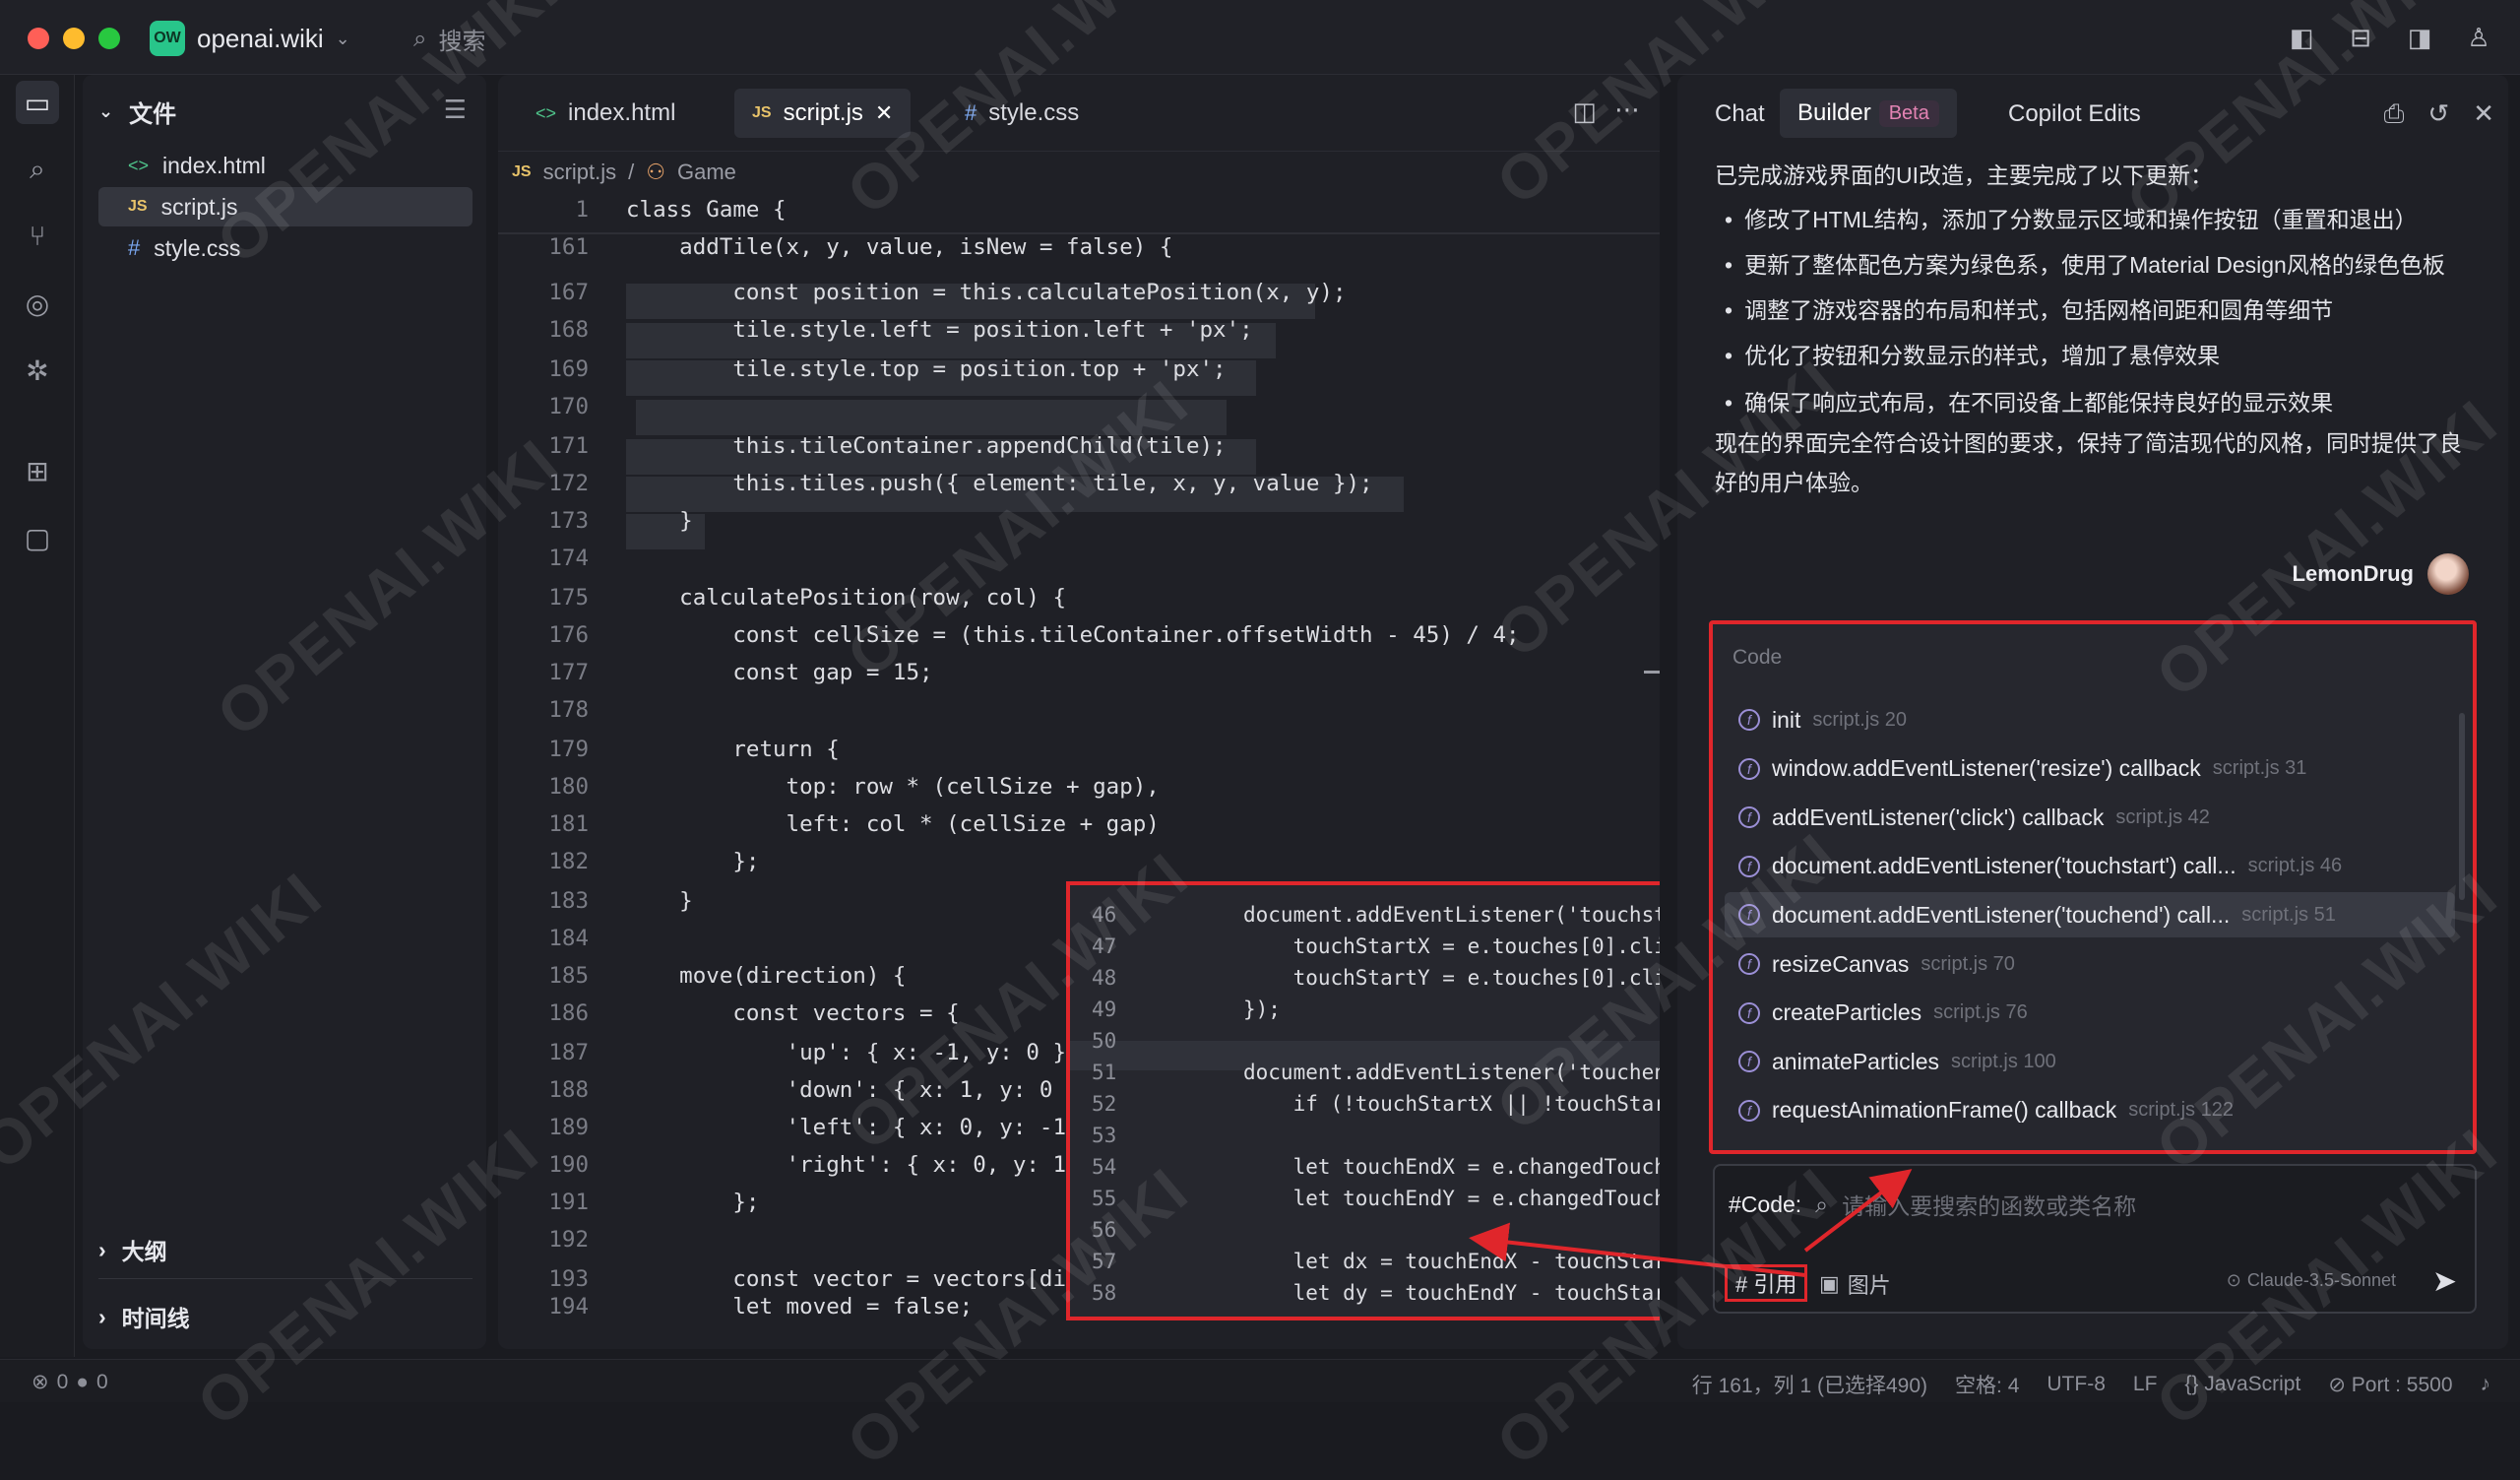 This screenshot has height=1480, width=2520. Describe the element at coordinates (2181, 1110) in the screenshot. I see `suggestion-location: script.js 122` at that location.